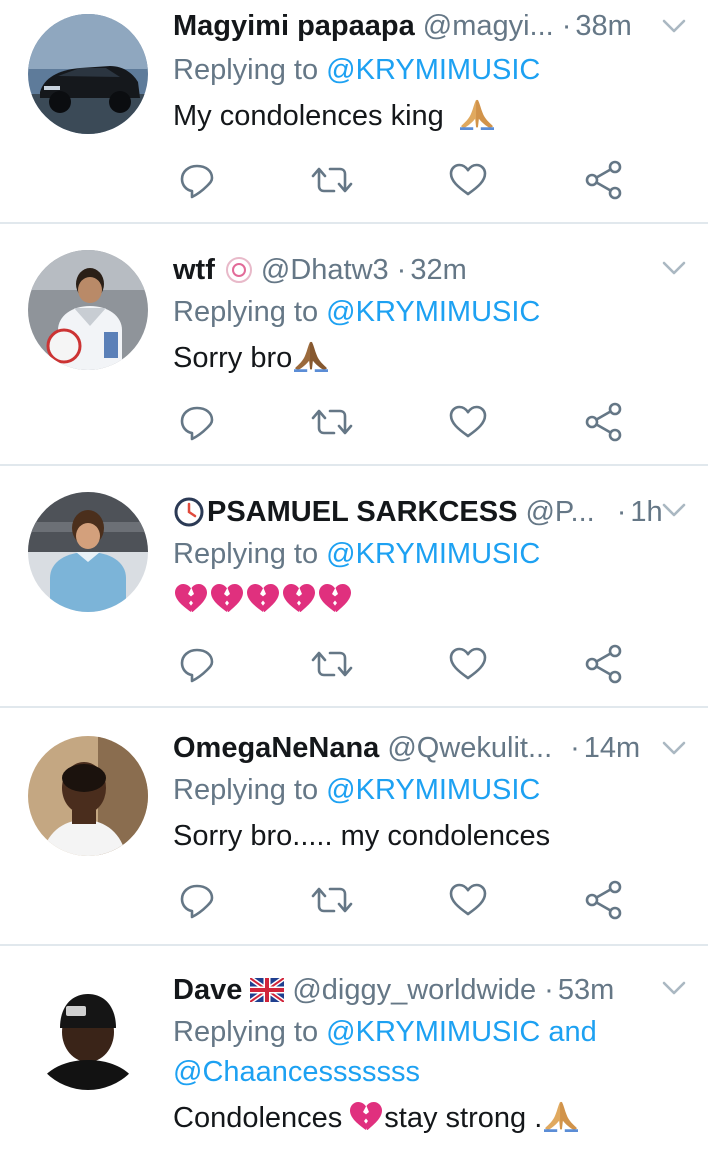  What do you see at coordinates (296, 1072) in the screenshot?
I see `mention-link-2: @Chaancesssssss` at bounding box center [296, 1072].